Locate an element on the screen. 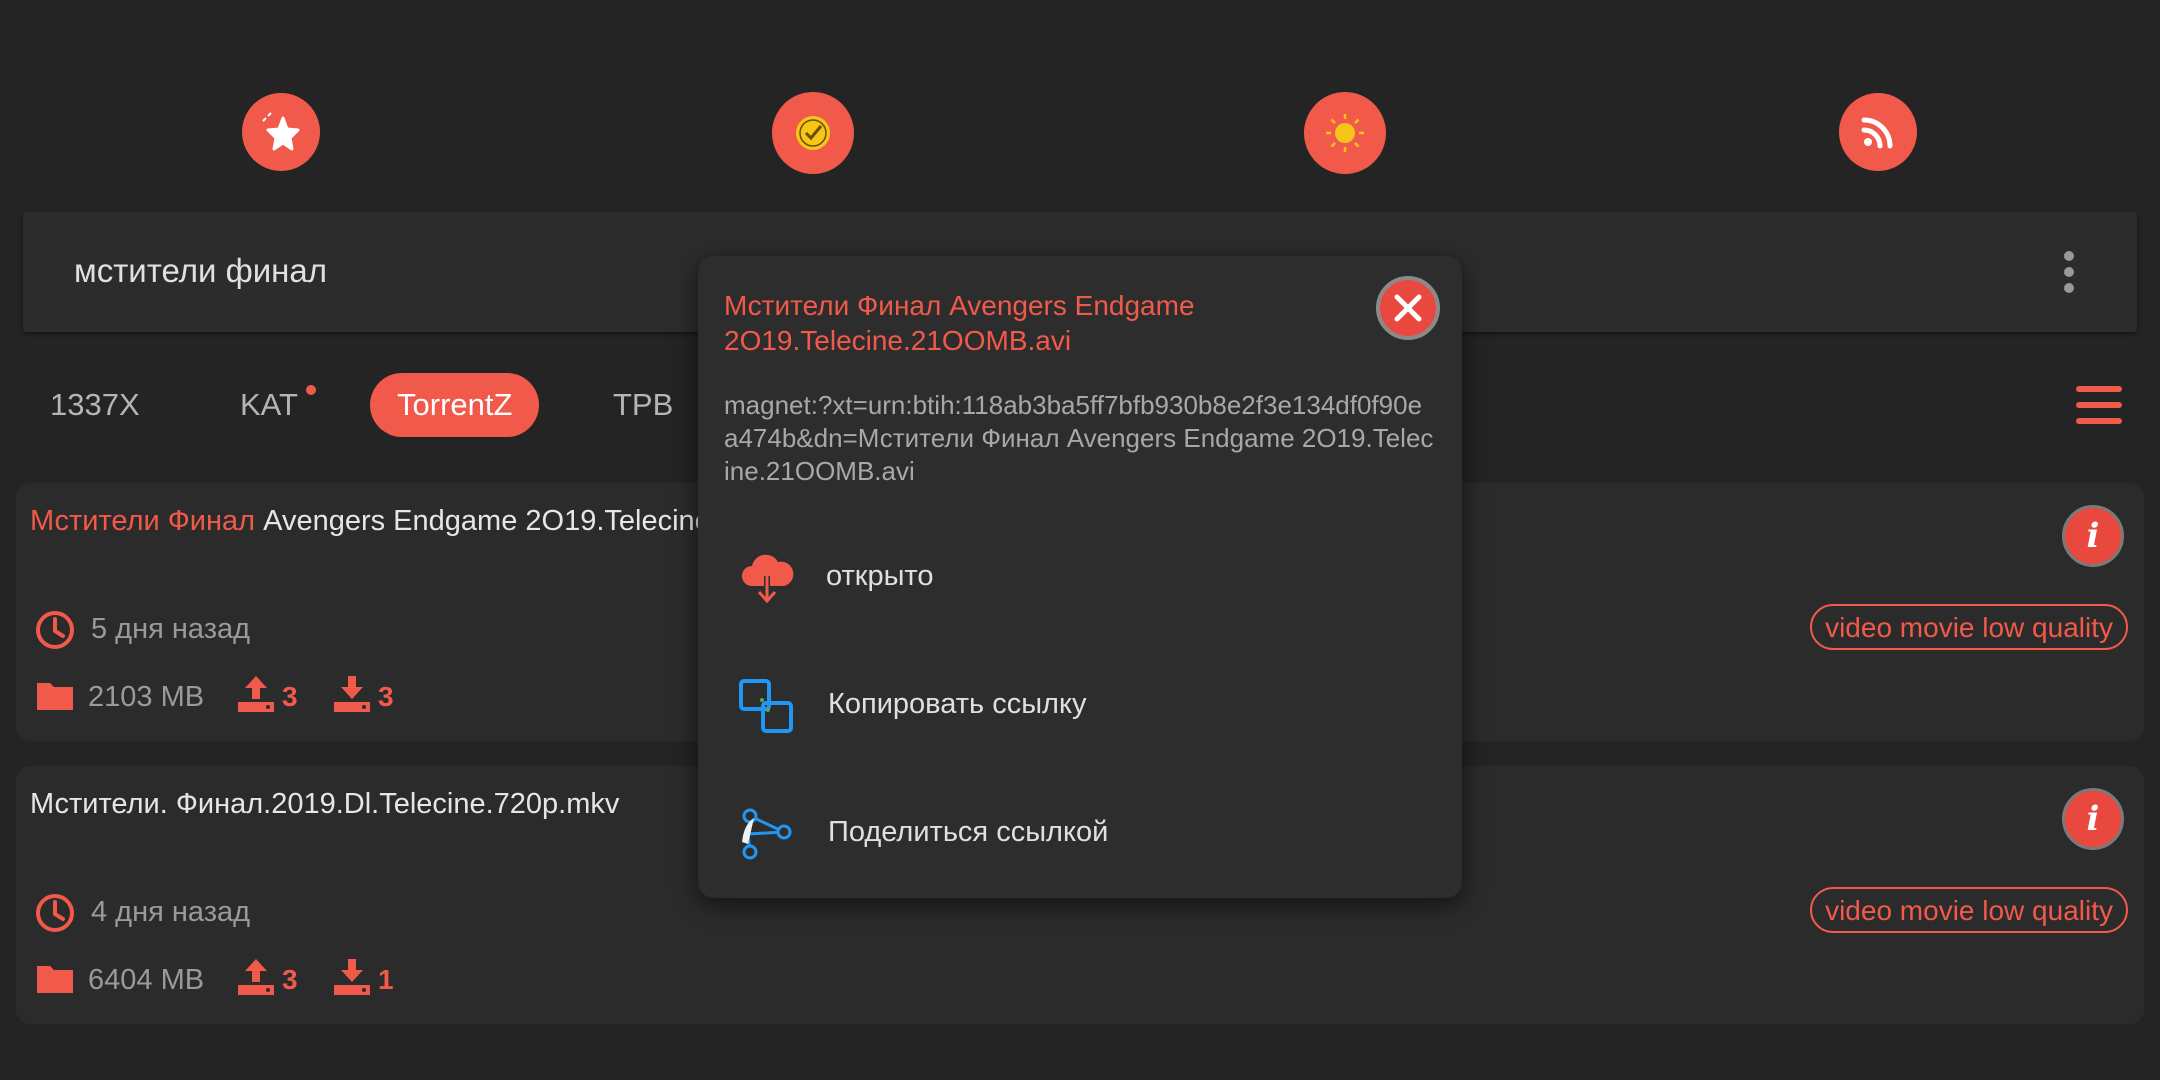 The image size is (2160, 1080). rss-feed-icon is located at coordinates (1877, 133).